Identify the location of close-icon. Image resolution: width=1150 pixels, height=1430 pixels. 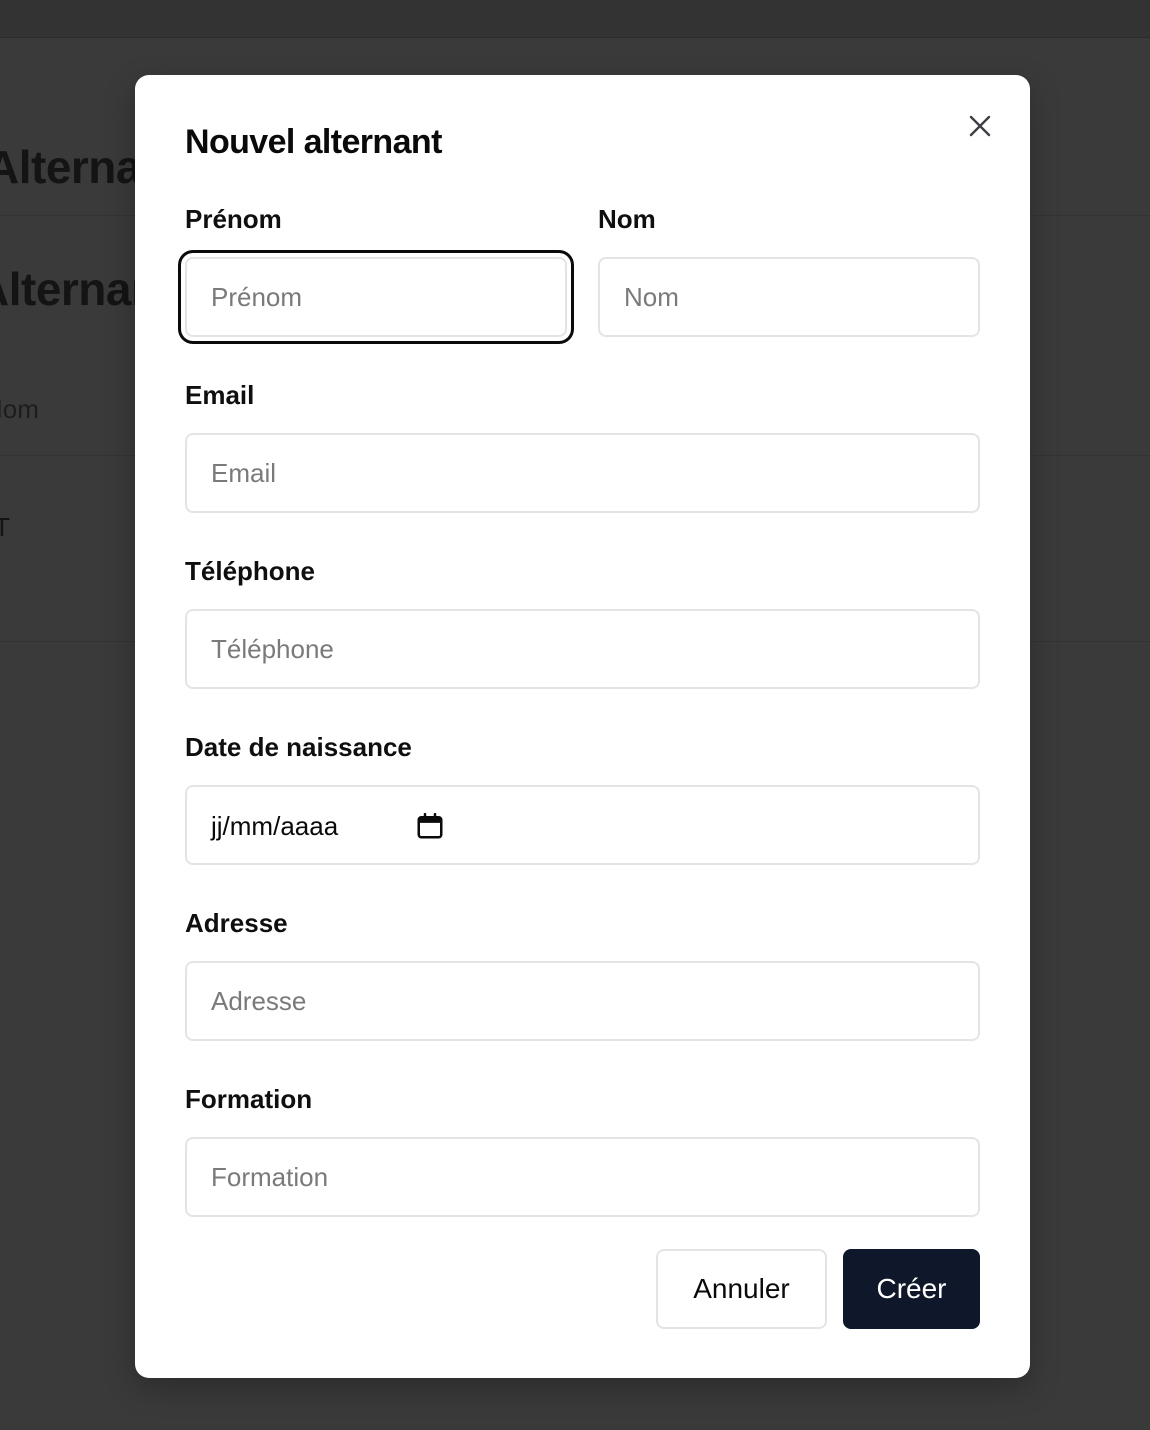
(980, 126).